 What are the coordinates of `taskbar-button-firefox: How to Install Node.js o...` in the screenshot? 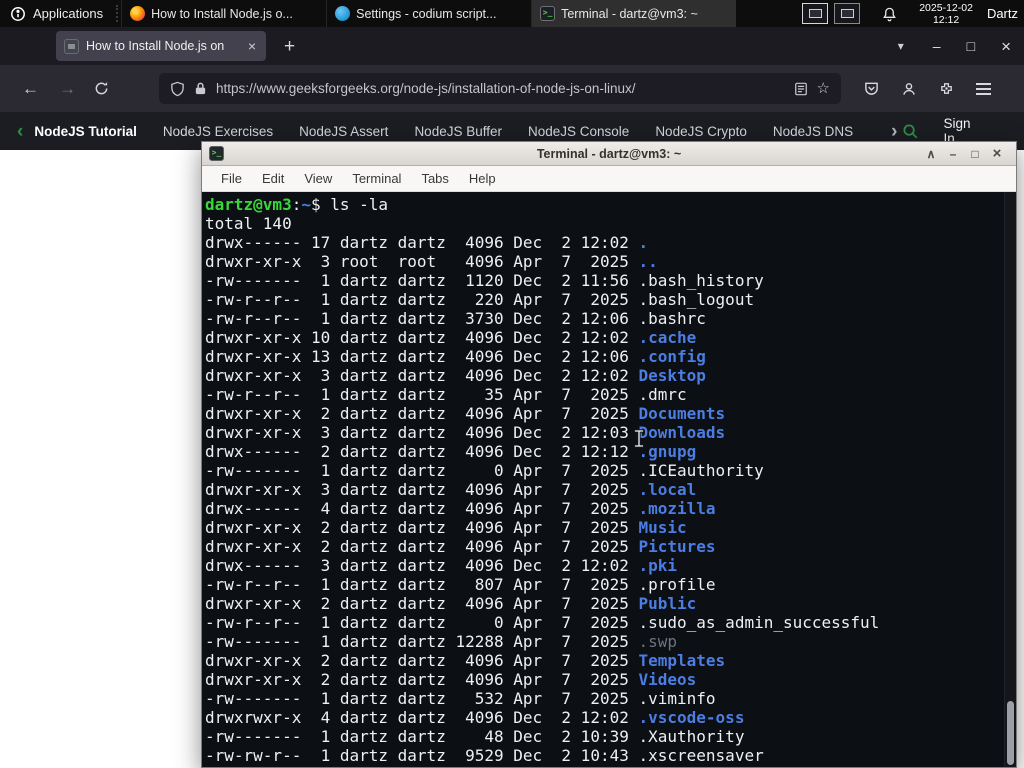 It's located at (223, 13).